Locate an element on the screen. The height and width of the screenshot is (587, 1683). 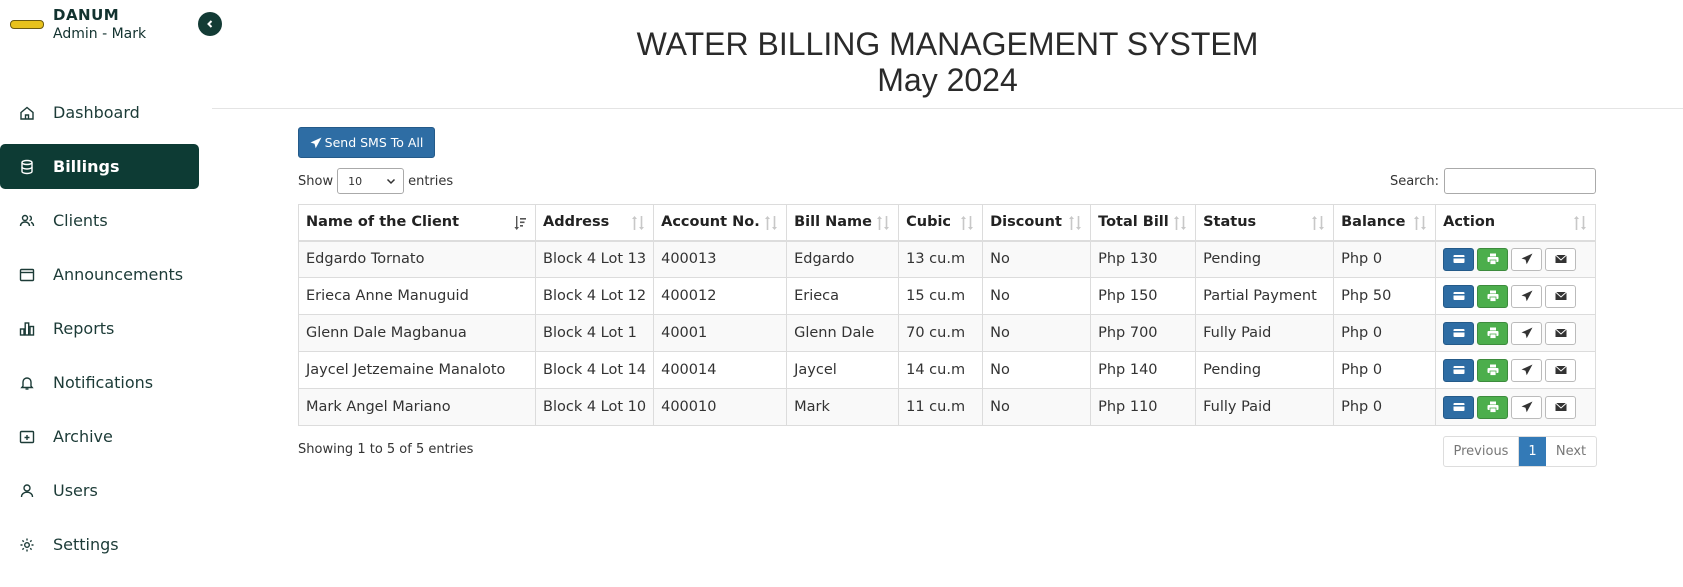
table-cell: Block 4 Lot 1 is located at coordinates (594, 333).